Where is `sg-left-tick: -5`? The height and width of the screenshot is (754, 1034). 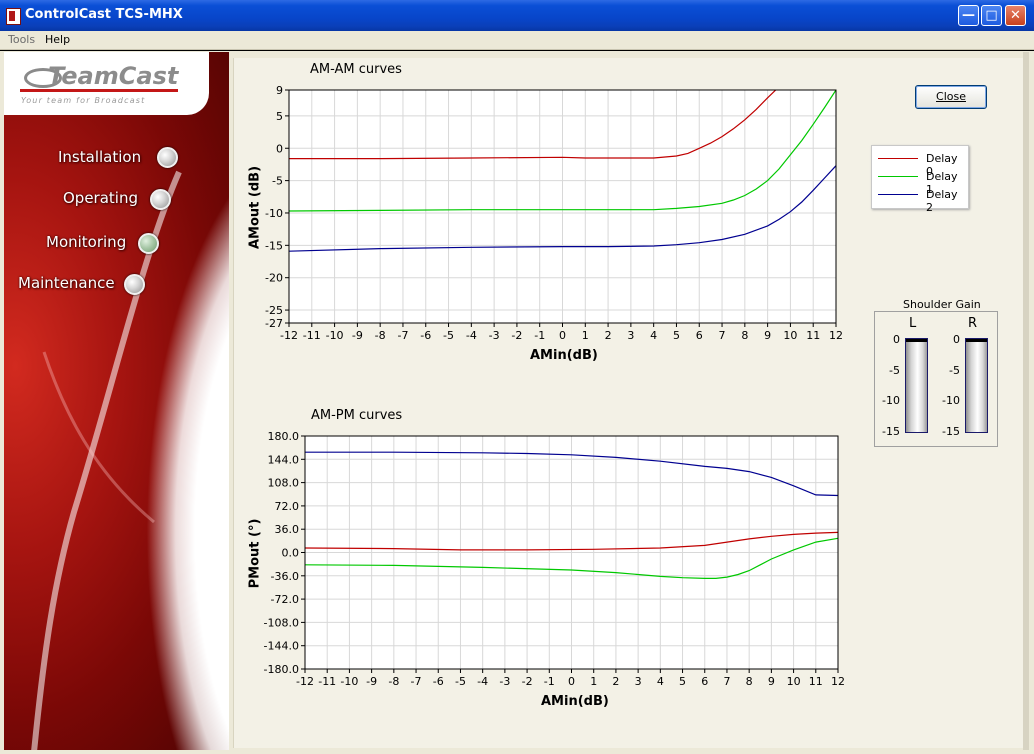
sg-left-tick: -5 is located at coordinates (894, 370).